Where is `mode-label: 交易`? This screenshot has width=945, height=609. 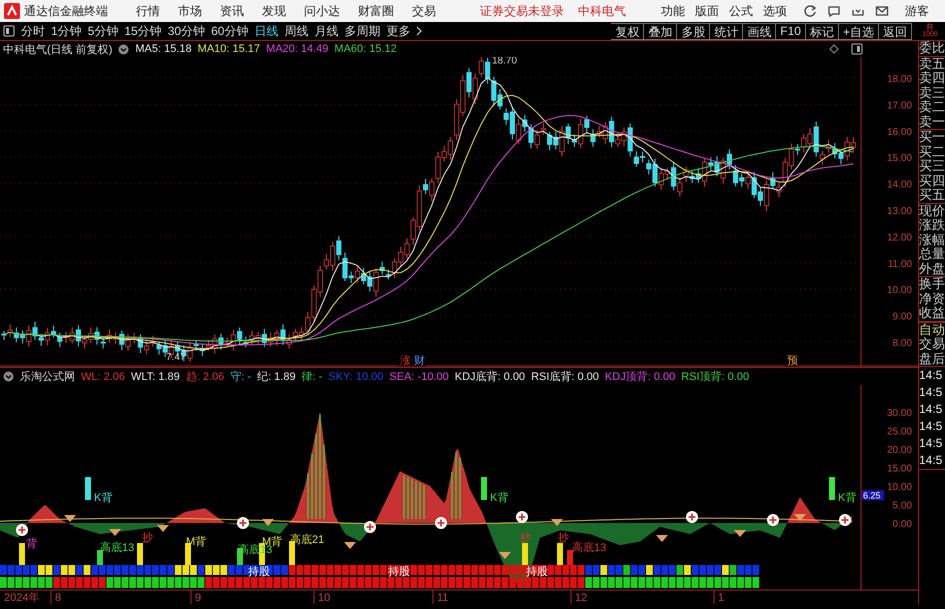
mode-label: 交易 is located at coordinates (932, 344).